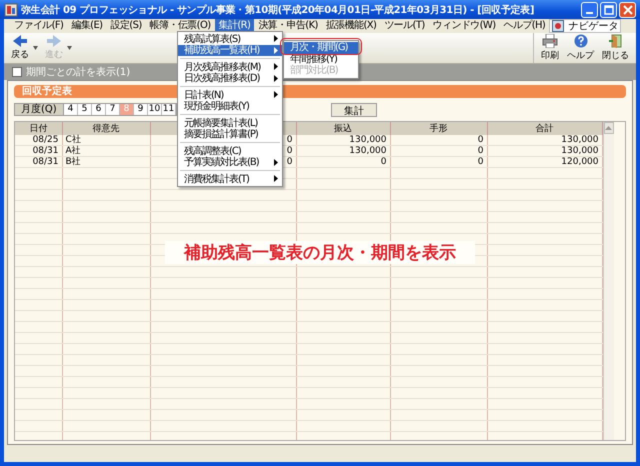  Describe the element at coordinates (608, 281) in the screenshot. I see `scrollbar` at that location.